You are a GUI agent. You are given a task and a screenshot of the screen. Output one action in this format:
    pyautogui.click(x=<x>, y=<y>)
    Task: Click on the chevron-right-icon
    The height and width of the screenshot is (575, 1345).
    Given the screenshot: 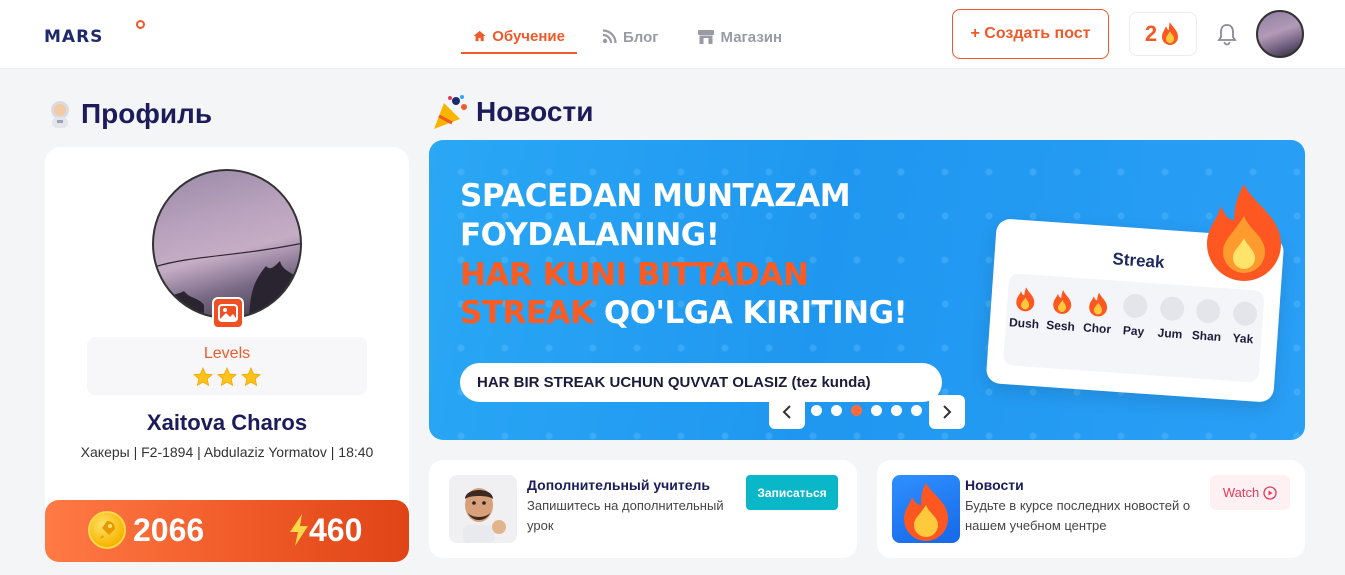 What is the action you would take?
    pyautogui.click(x=947, y=412)
    